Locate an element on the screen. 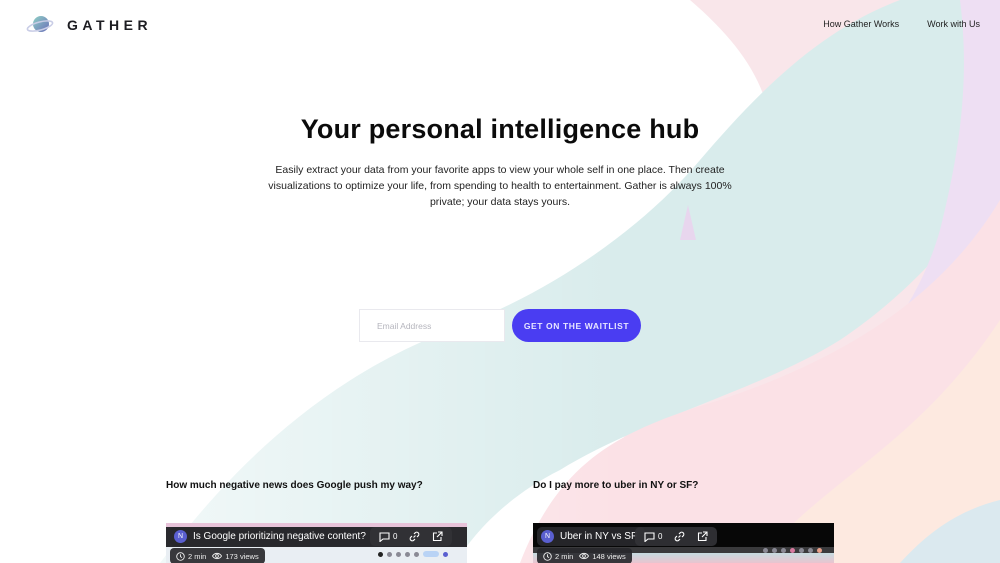 Image resolution: width=1000 pixels, height=563 pixels. video-title: Is Google prioritizing negative content? is located at coordinates (279, 536).